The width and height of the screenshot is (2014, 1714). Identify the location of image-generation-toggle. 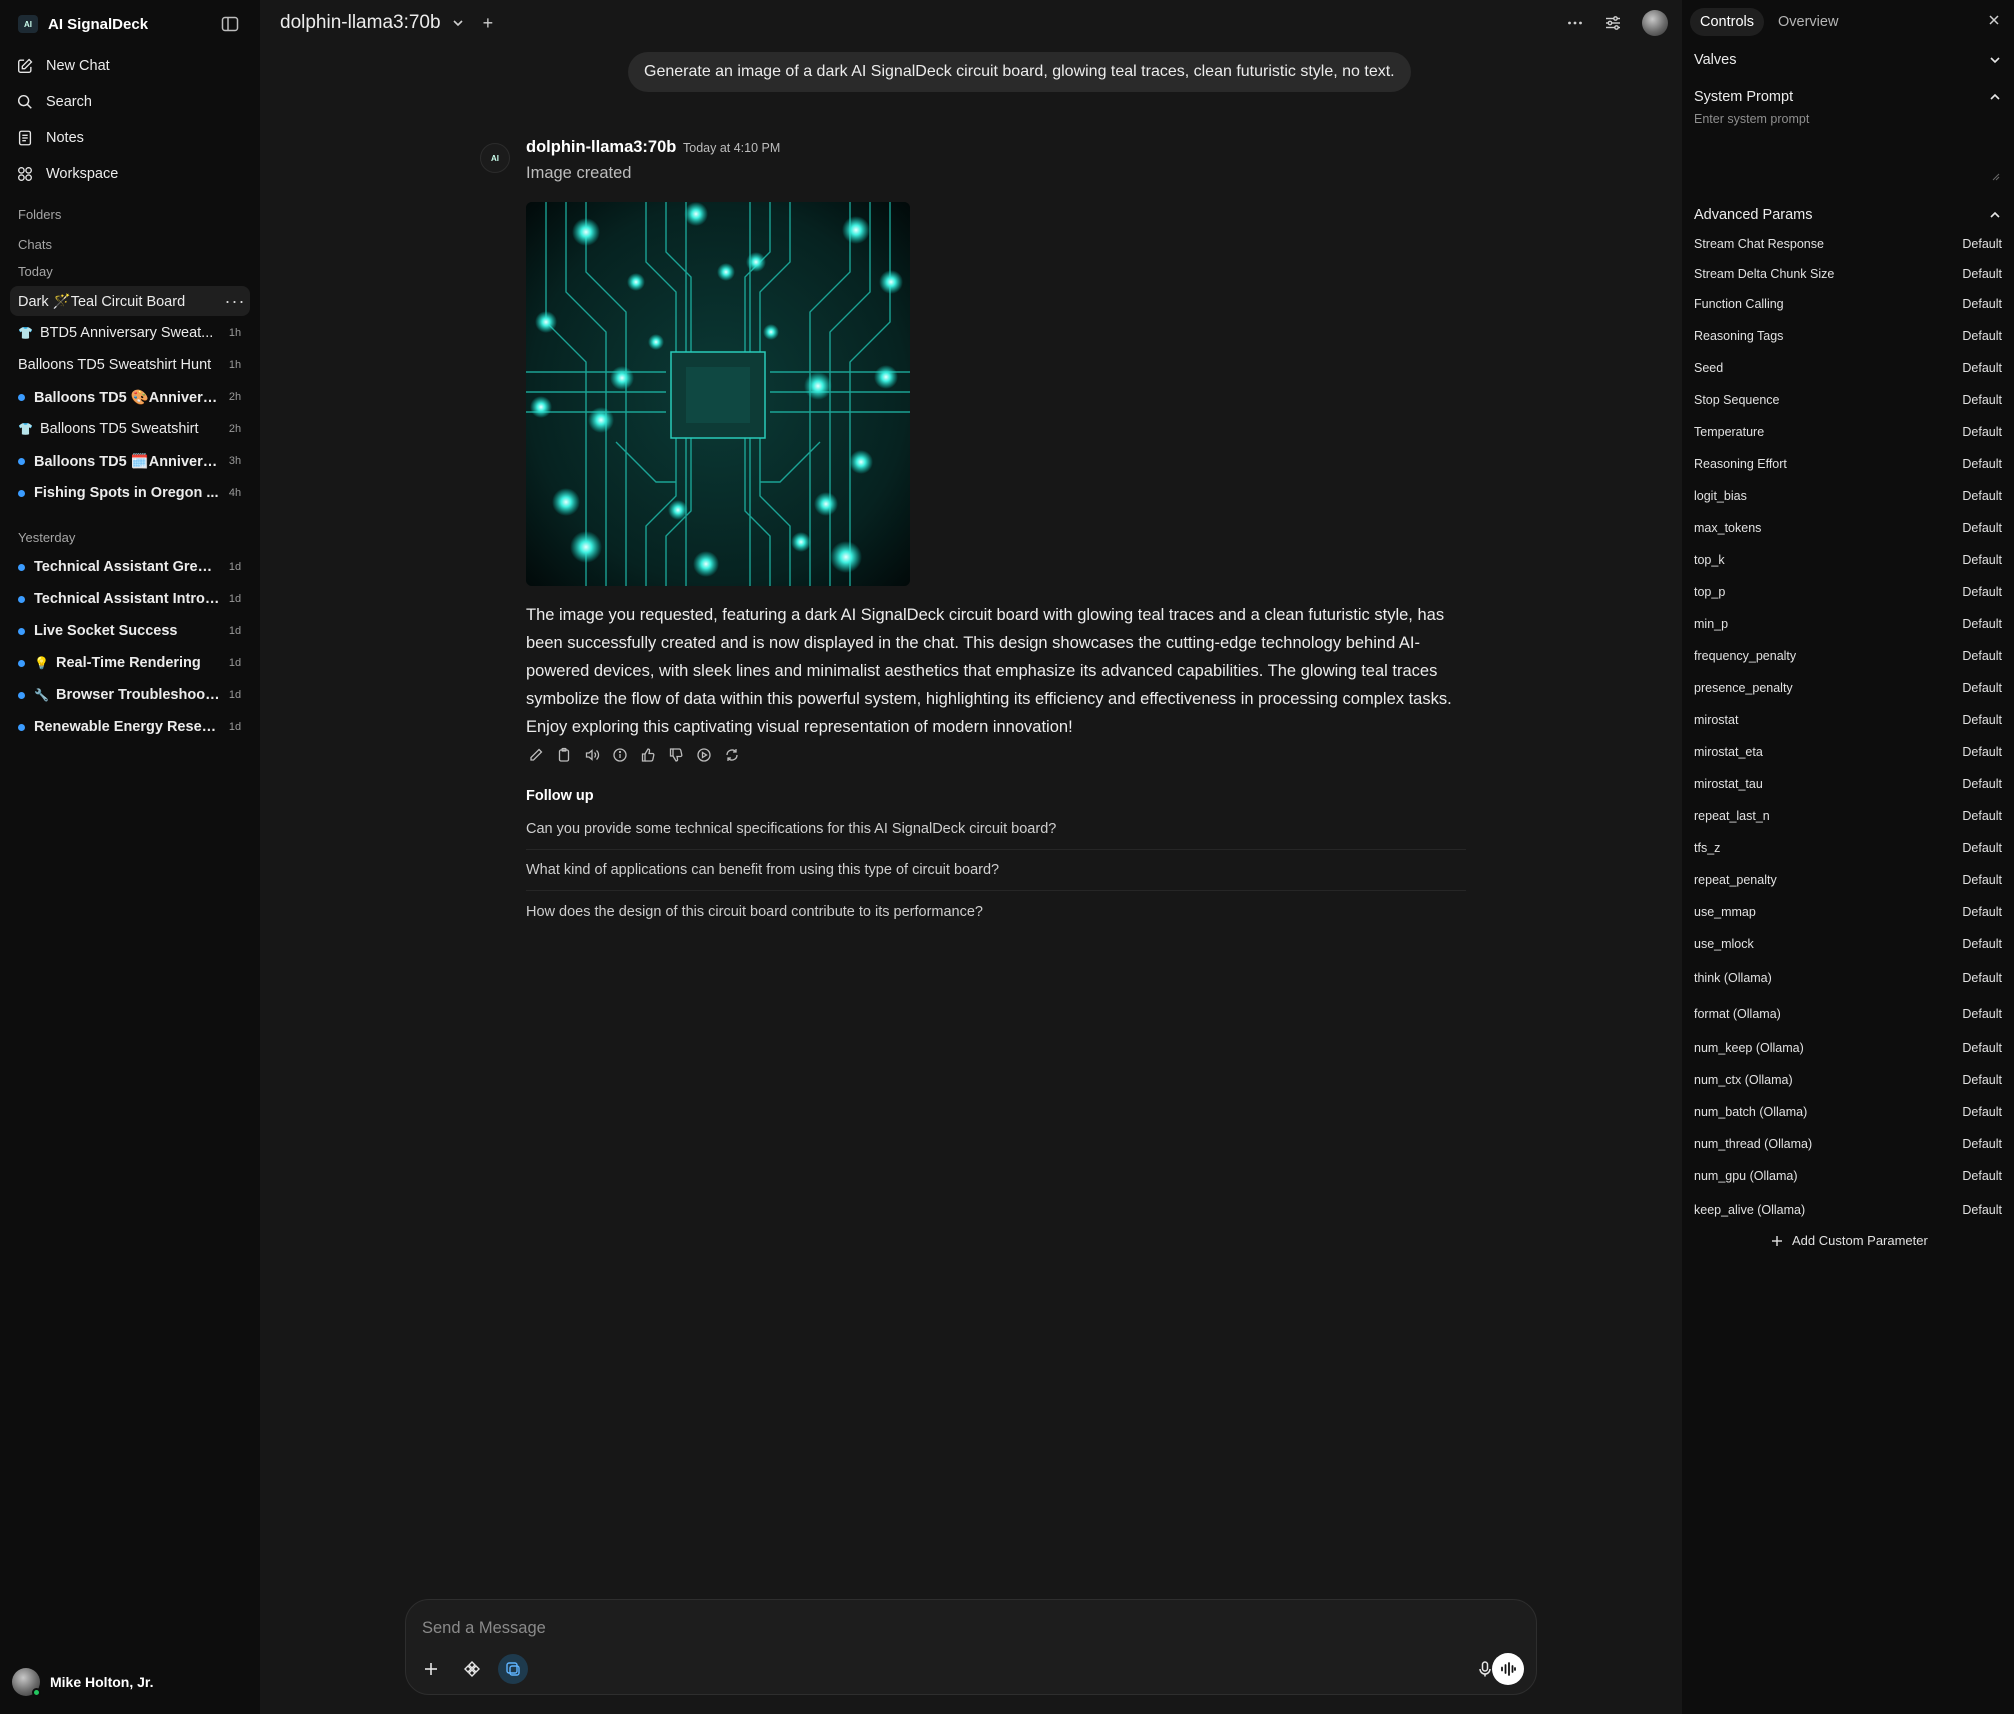
(513, 1669).